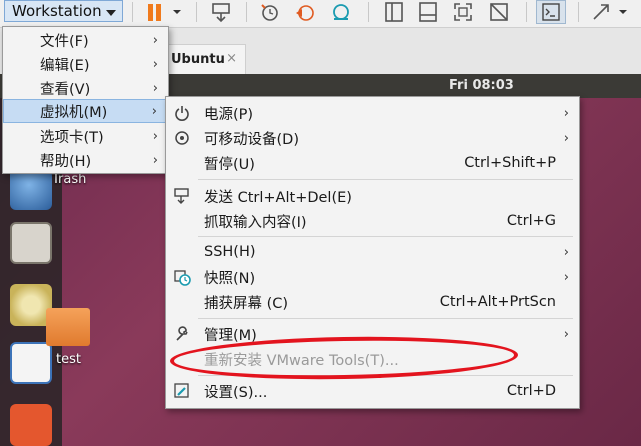 Image resolution: width=641 pixels, height=446 pixels. Describe the element at coordinates (31, 189) in the screenshot. I see `thunderbird-icon` at that location.